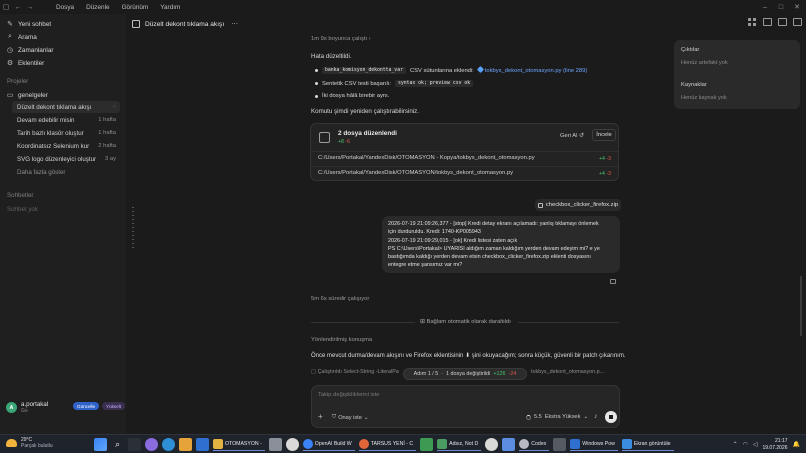 Image resolution: width=806 pixels, height=453 pixels. Describe the element at coordinates (151, 444) in the screenshot. I see `copilot-icon` at that location.